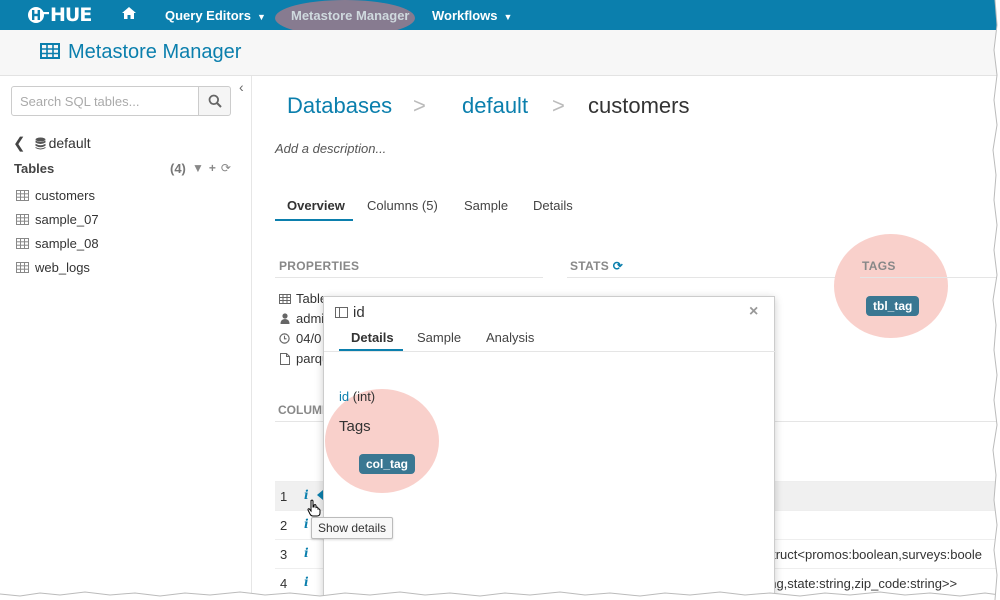 The image size is (1000, 600). Describe the element at coordinates (284, 338) in the screenshot. I see `clock-icon` at that location.